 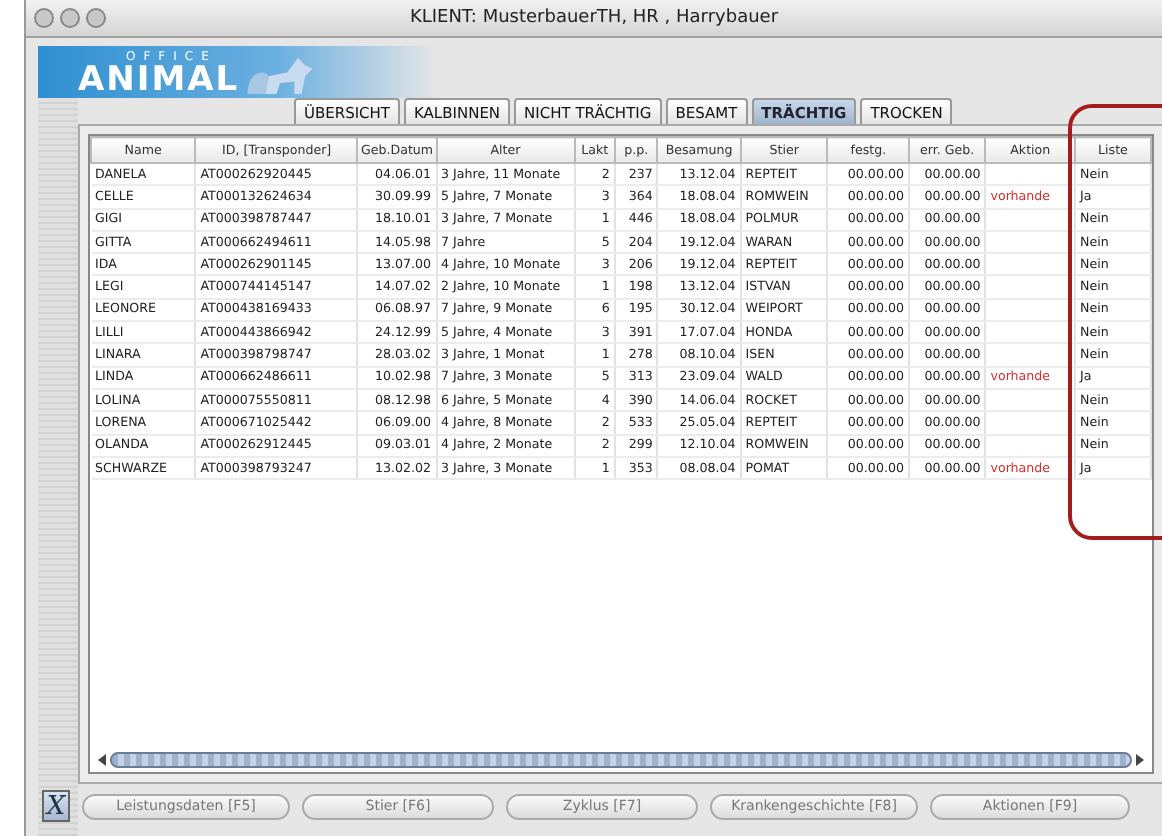 I want to click on window-title: KLIENT: MusterbauerTH, HR , Harrybauer, so click(x=594, y=18).